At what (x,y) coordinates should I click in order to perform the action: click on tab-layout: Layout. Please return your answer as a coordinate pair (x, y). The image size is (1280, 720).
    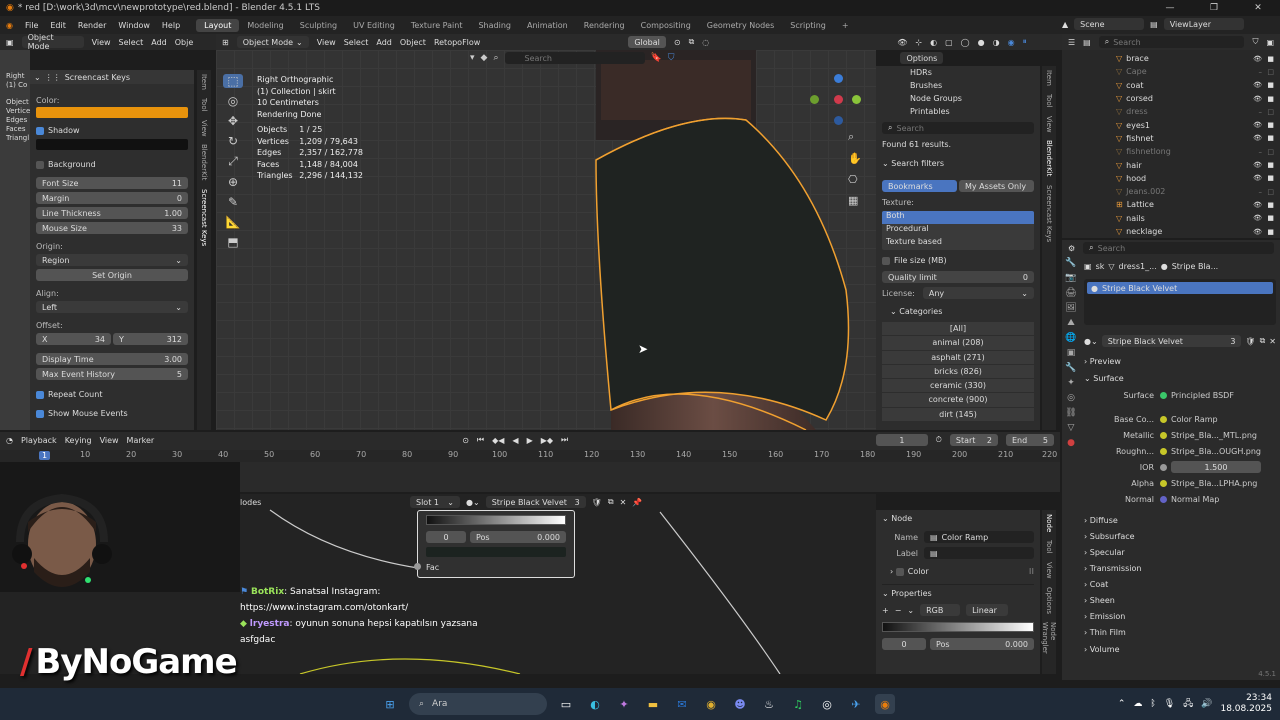
    Looking at the image, I should click on (218, 25).